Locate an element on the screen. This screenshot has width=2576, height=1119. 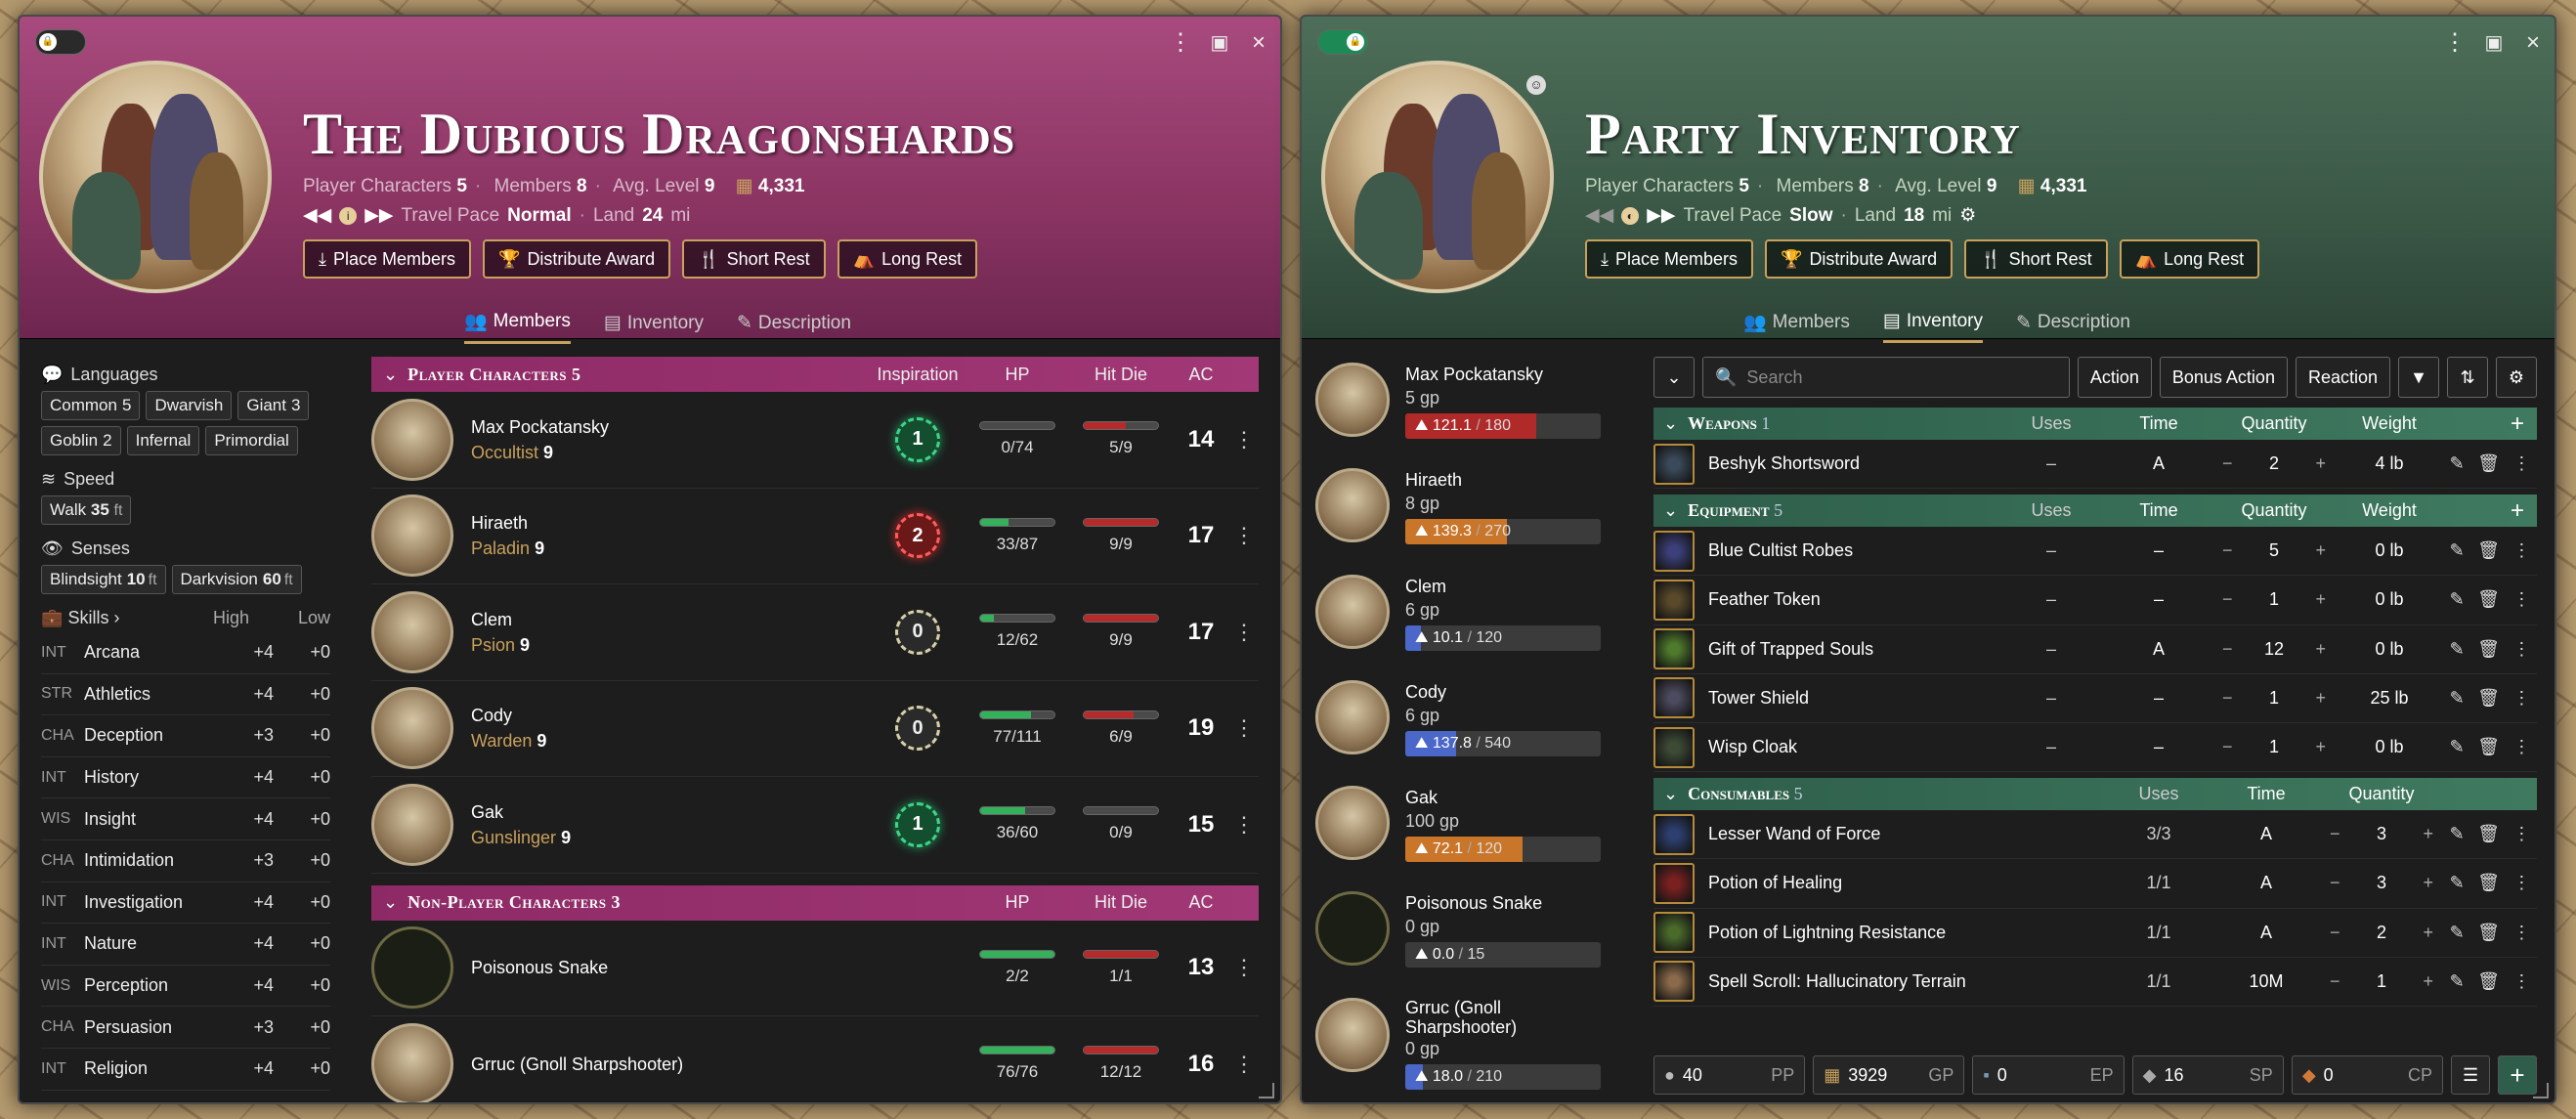
party-avatar is located at coordinates (1437, 177).